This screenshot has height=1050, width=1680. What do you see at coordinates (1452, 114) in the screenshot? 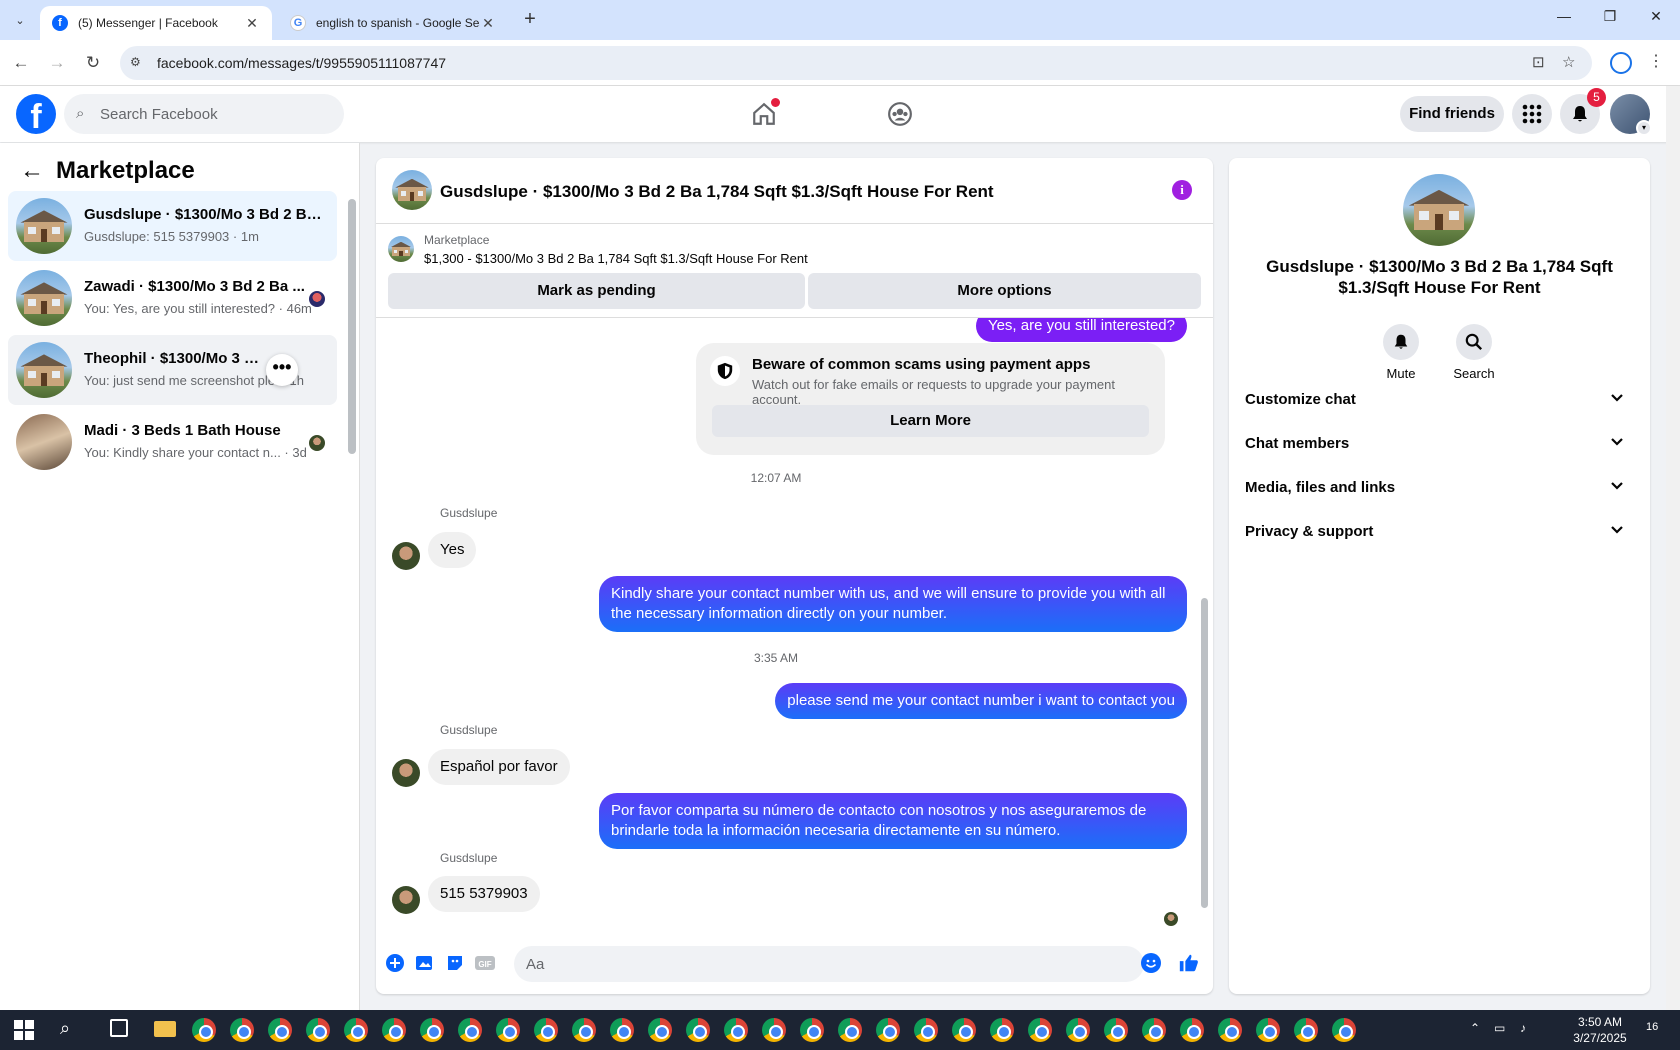
I see `find-friends-button: Find friends` at bounding box center [1452, 114].